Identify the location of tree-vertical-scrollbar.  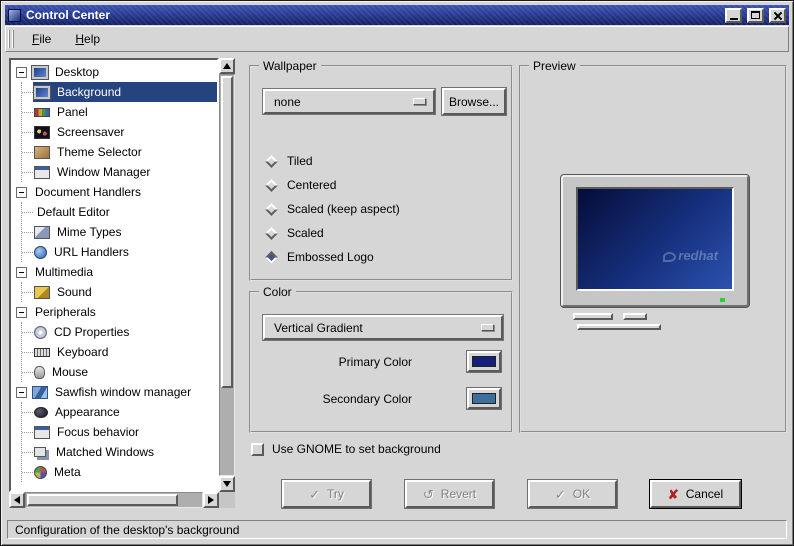
(227, 275).